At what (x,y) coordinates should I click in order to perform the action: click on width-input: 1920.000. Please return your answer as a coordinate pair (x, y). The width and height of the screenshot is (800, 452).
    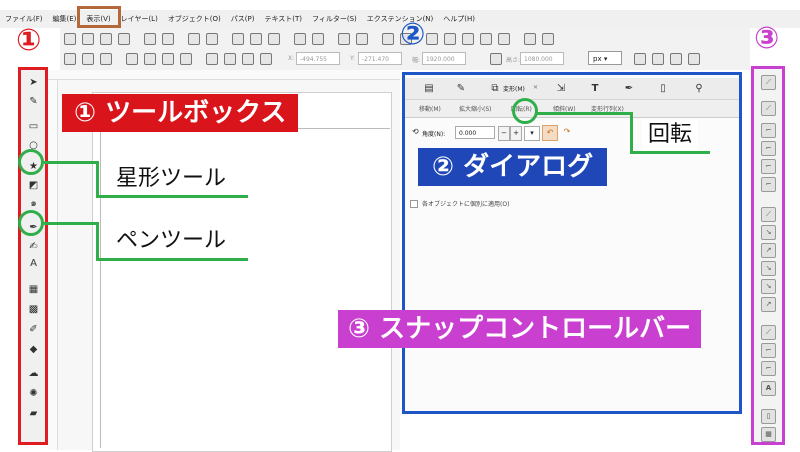
    Looking at the image, I should click on (444, 58).